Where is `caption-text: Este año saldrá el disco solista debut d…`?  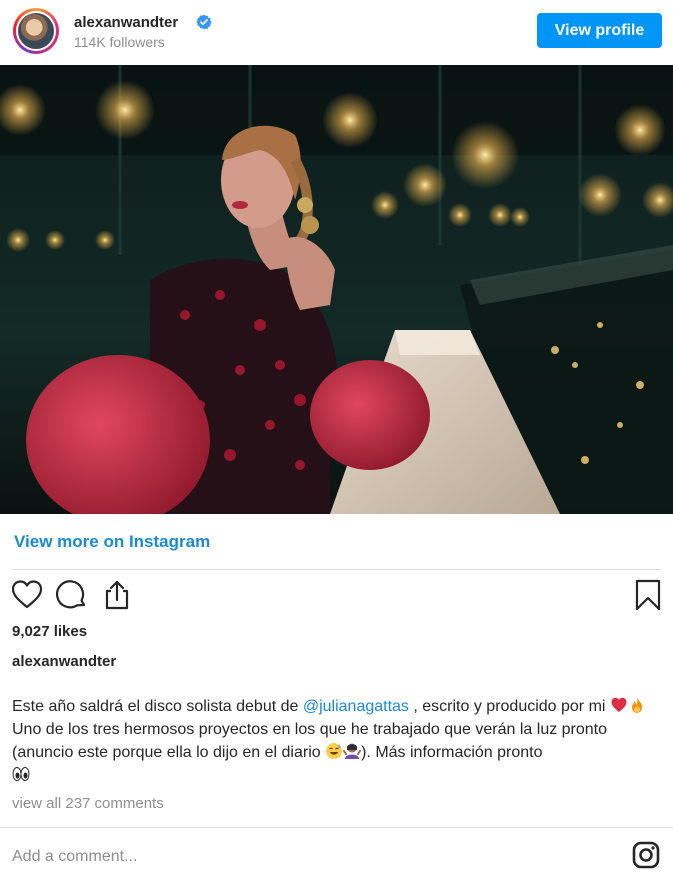 caption-text: Este año saldrá el disco solista debut d… is located at coordinates (157, 706).